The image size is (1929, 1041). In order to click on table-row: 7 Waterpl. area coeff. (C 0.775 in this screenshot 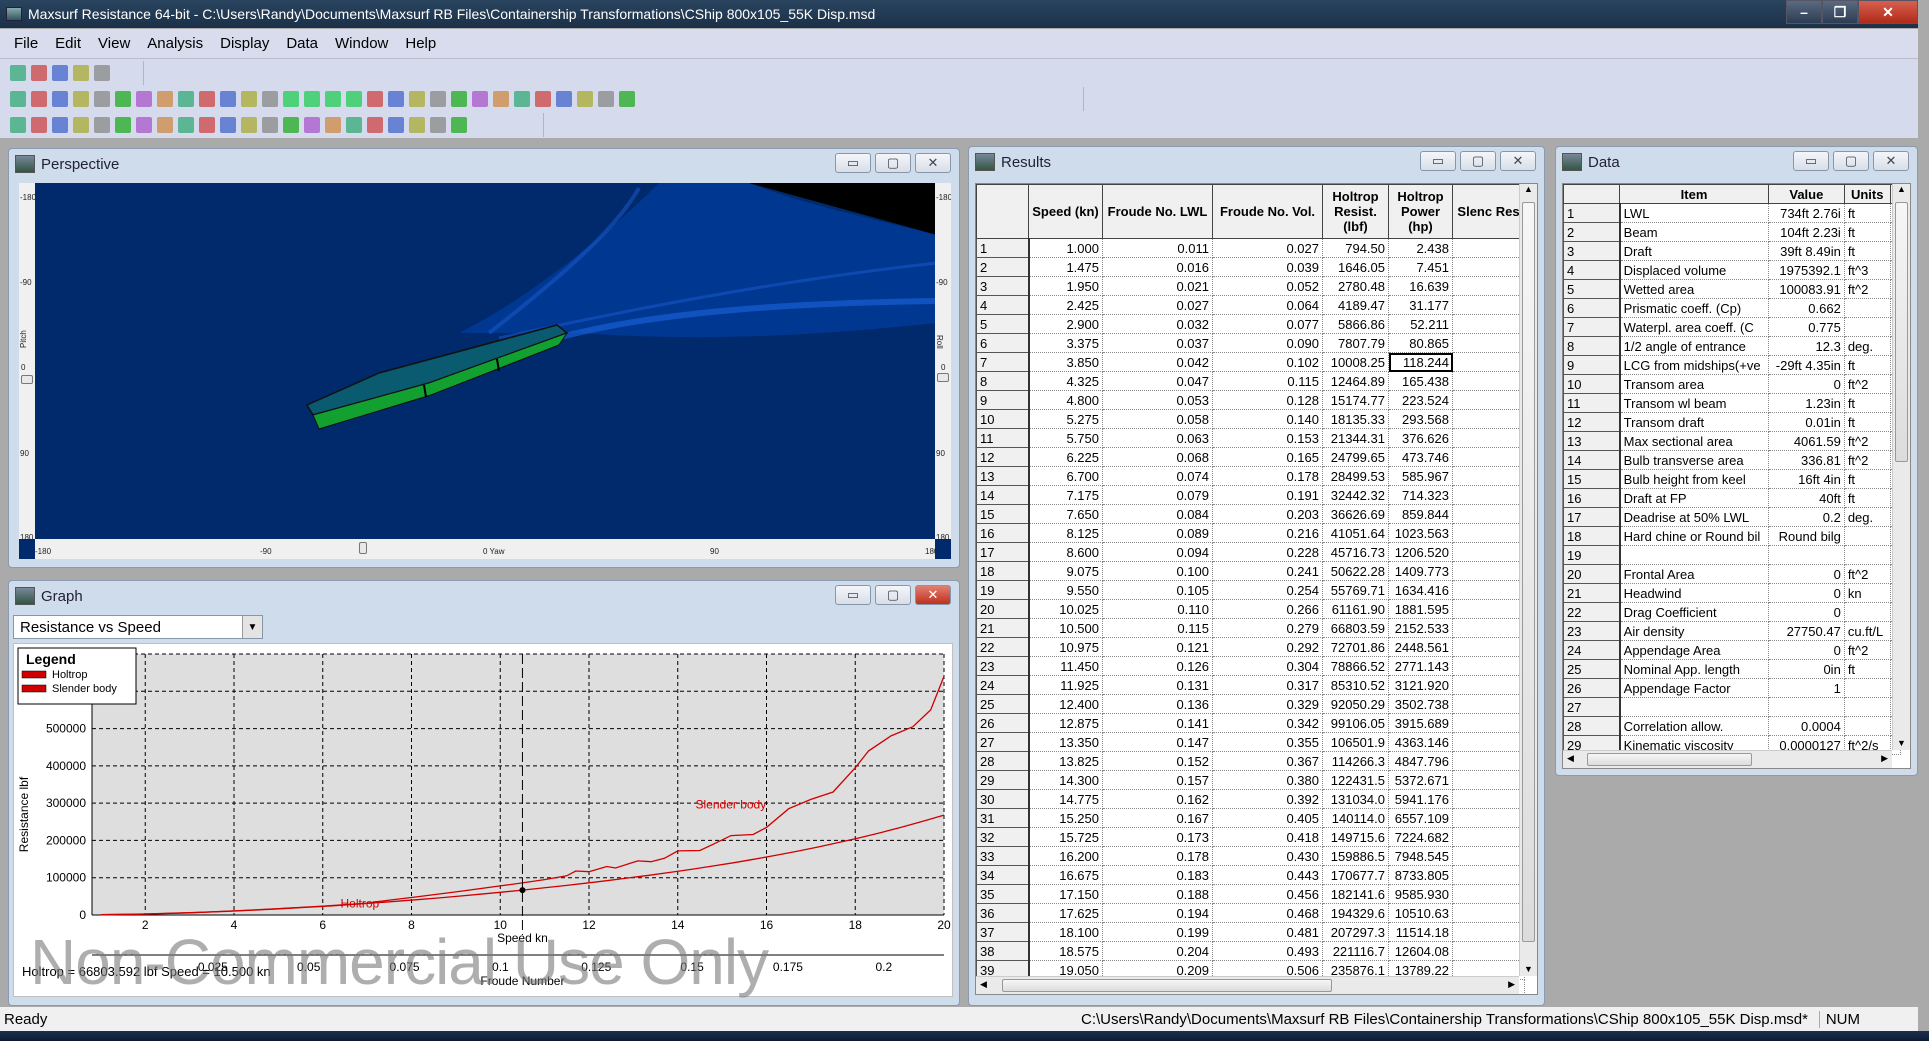, I will do `click(1732, 327)`.